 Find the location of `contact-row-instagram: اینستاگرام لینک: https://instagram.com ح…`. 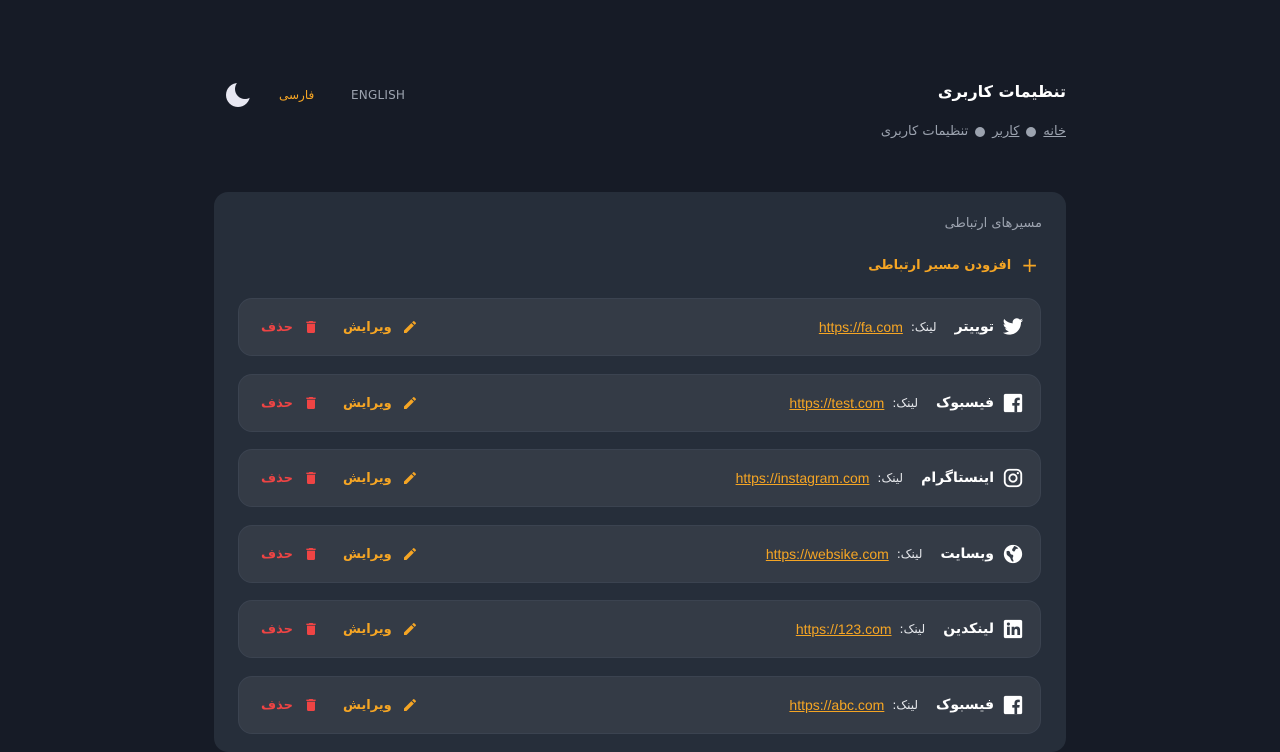

contact-row-instagram: اینستاگرام لینک: https://instagram.com ح… is located at coordinates (639, 478).